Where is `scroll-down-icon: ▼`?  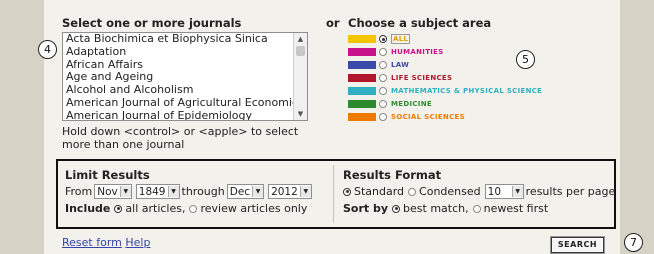
scroll-down-icon: ▼ is located at coordinates (300, 114).